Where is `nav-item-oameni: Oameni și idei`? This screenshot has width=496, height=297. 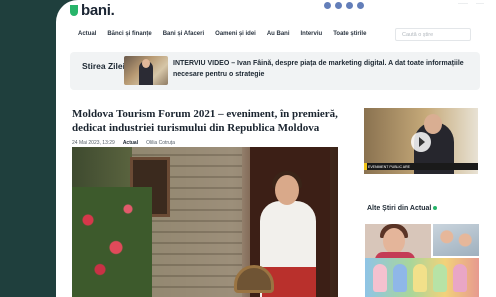
nav-item-oameni: Oameni și idei is located at coordinates (235, 34).